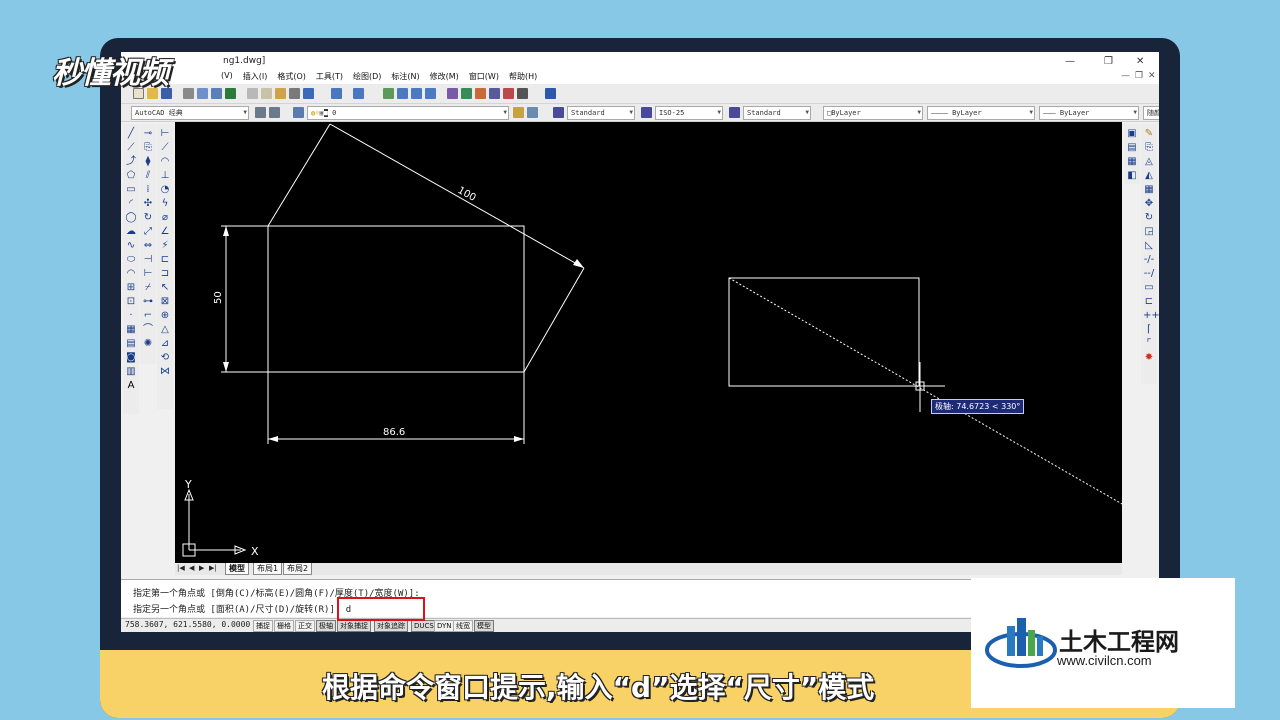 This screenshot has width=1280, height=720. Describe the element at coordinates (181, 568) in the screenshot. I see `tab-first-button: |◀` at that location.